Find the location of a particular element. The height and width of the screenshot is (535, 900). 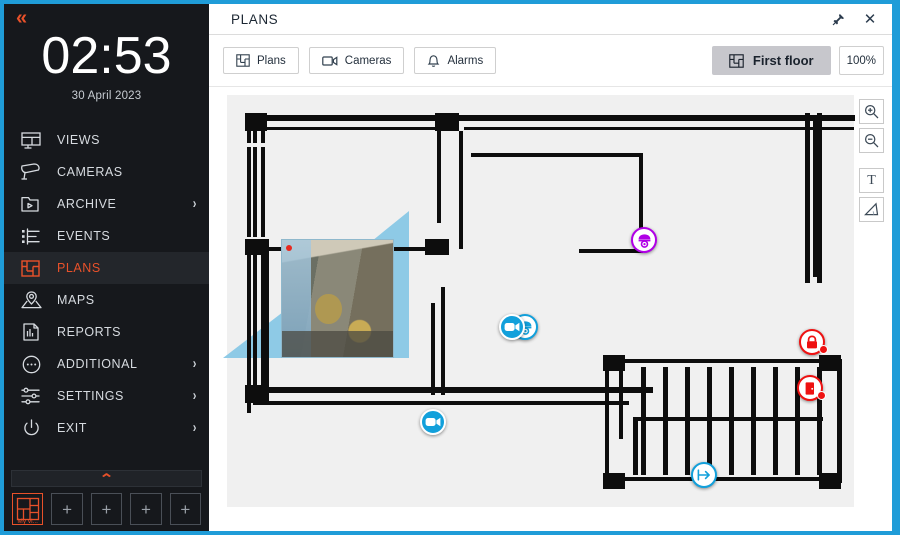

lock-icon is located at coordinates (812, 341).